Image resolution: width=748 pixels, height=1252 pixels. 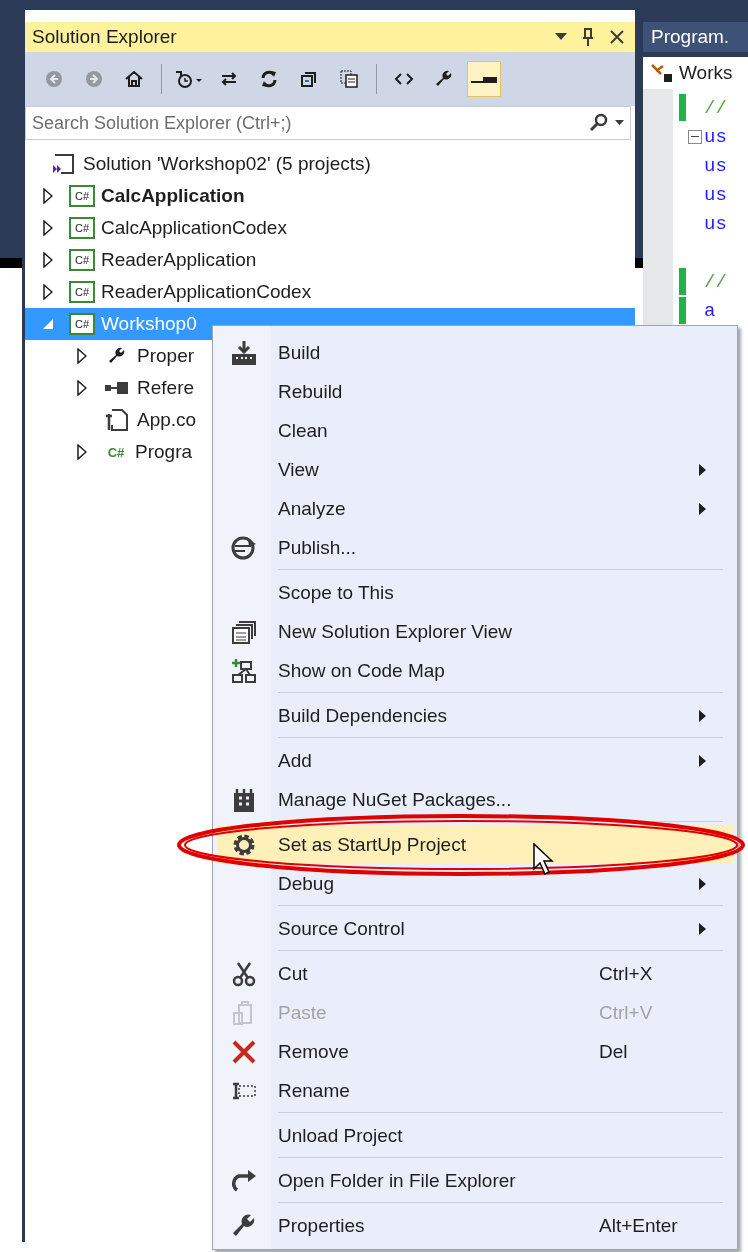 I want to click on code-text: a, so click(x=710, y=310).